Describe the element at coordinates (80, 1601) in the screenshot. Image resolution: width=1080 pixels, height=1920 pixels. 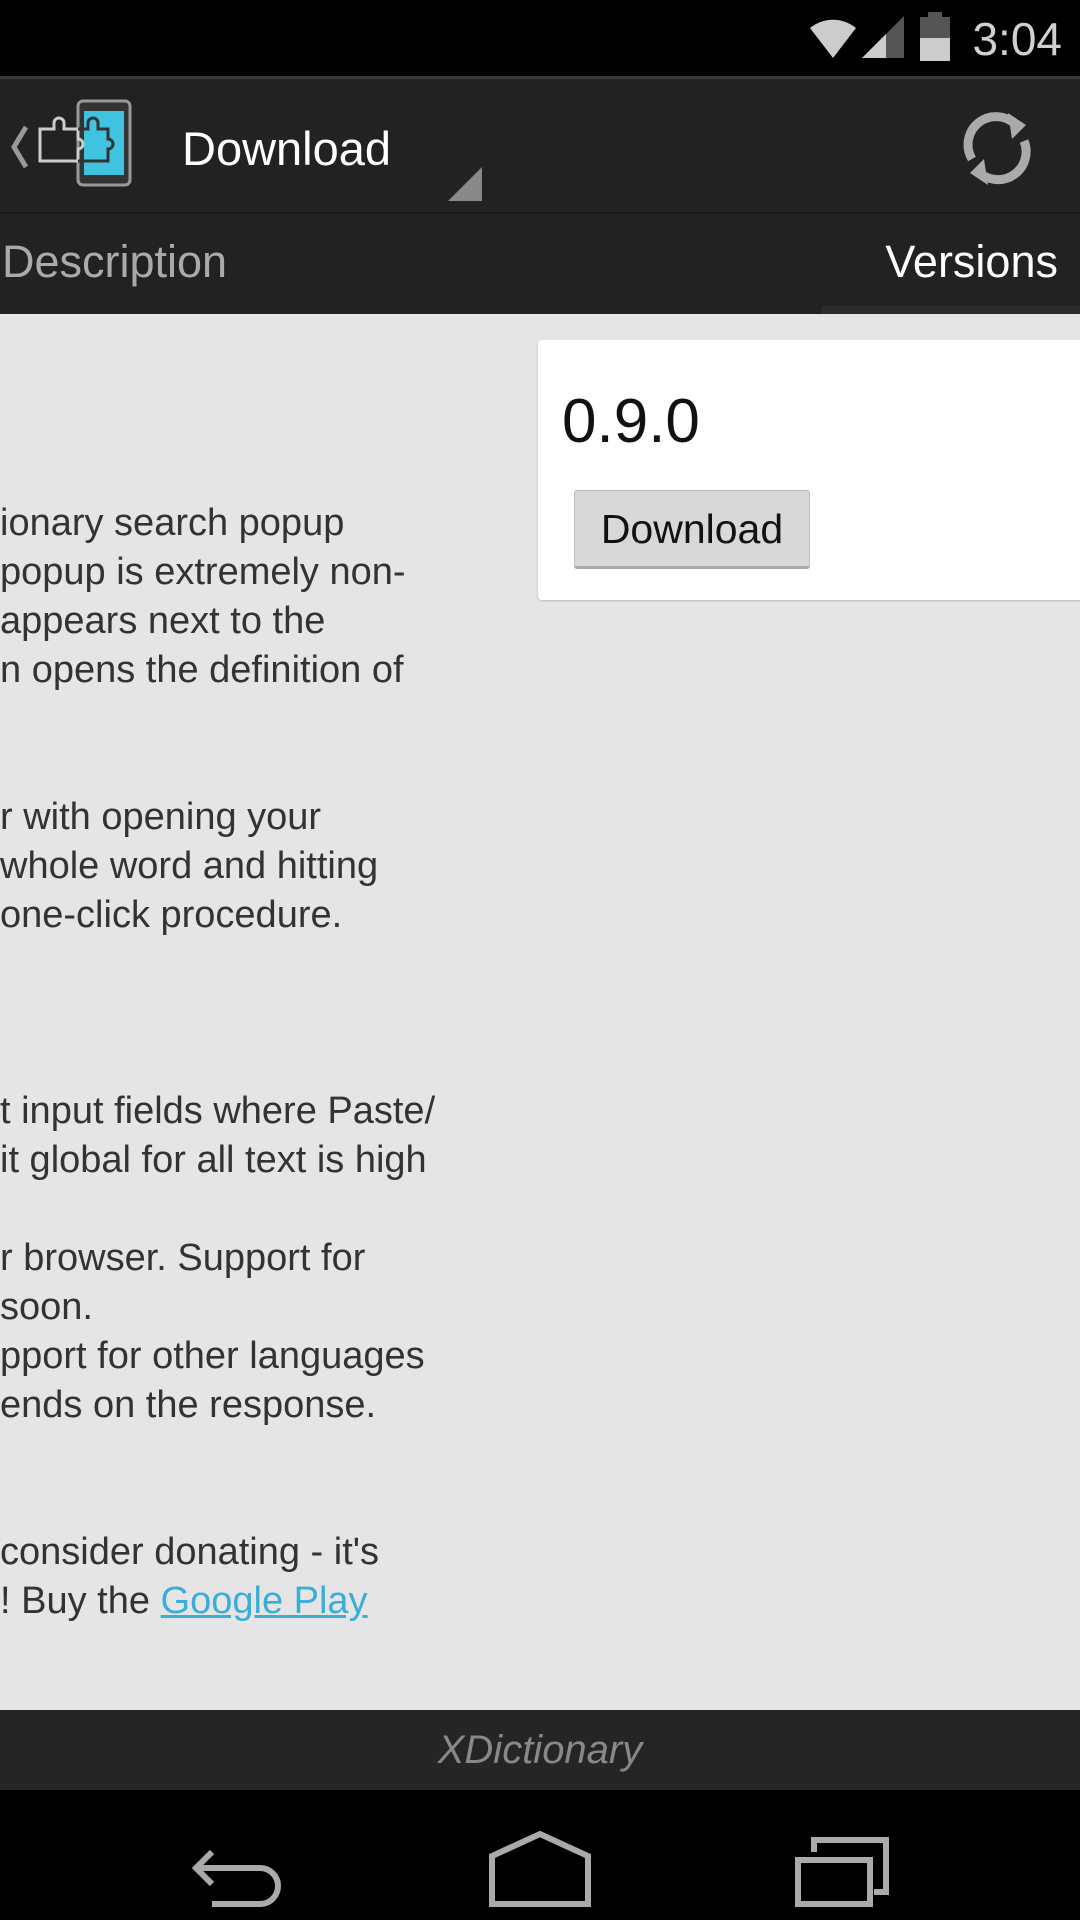
I see `text-fragment: ! Buy the` at that location.